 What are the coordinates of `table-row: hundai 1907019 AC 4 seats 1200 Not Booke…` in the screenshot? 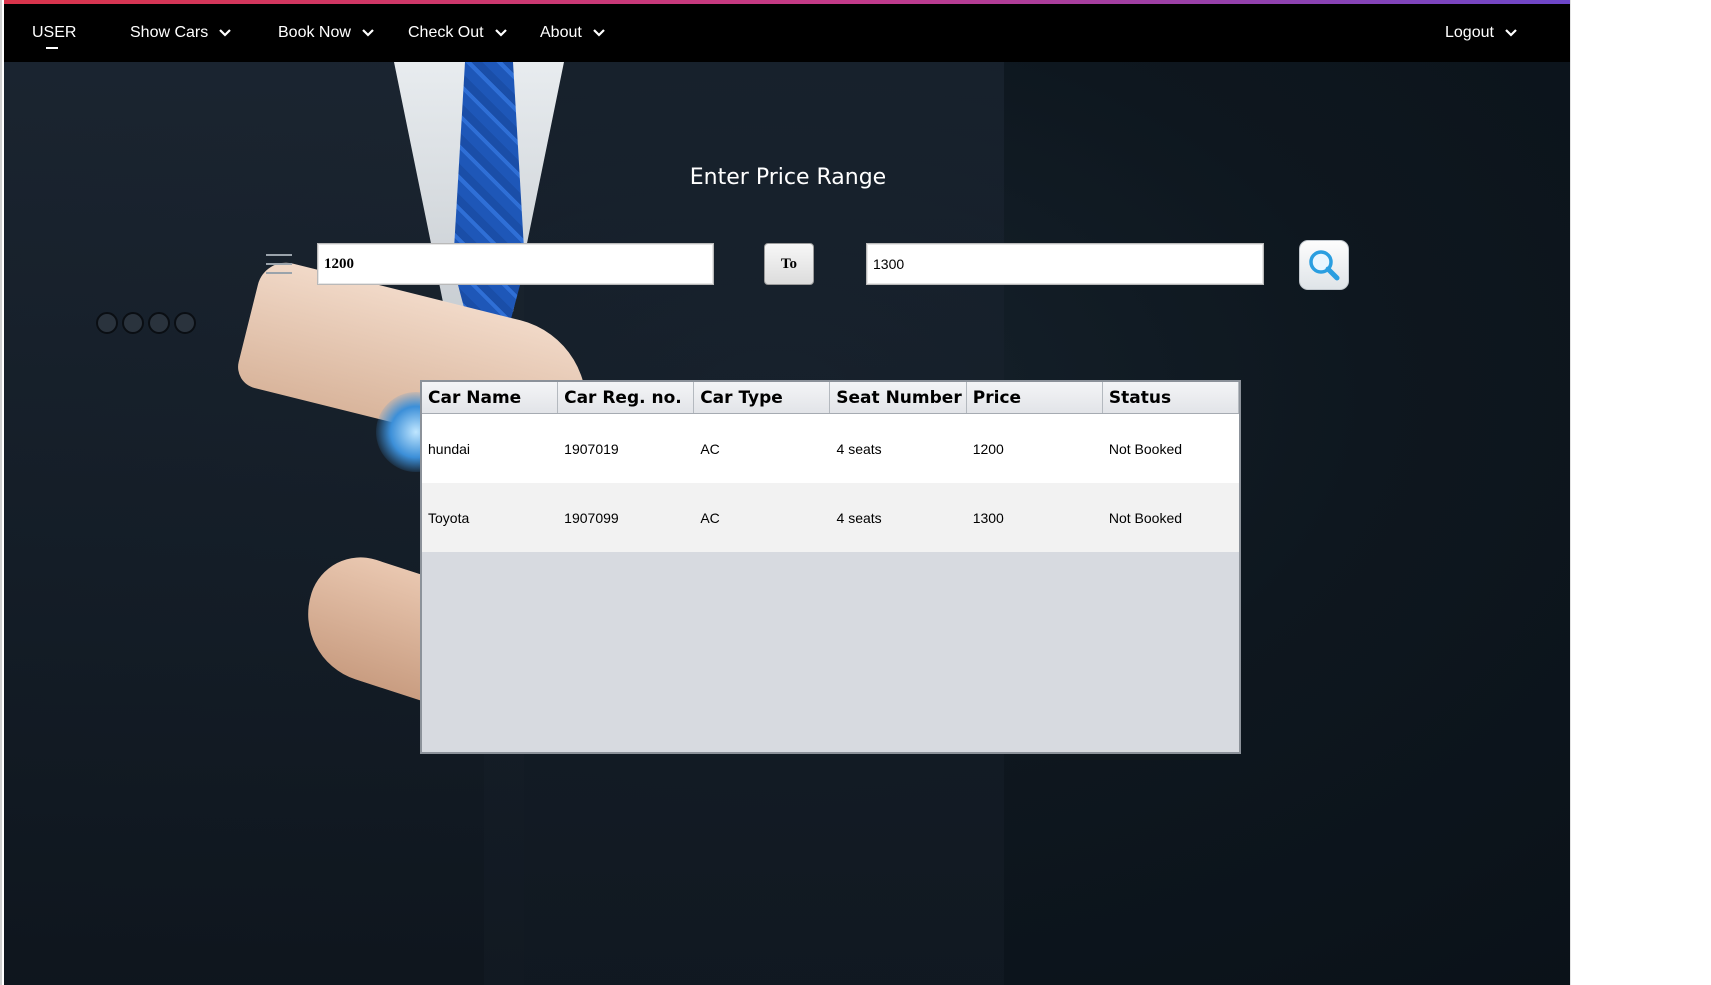 It's located at (830, 448).